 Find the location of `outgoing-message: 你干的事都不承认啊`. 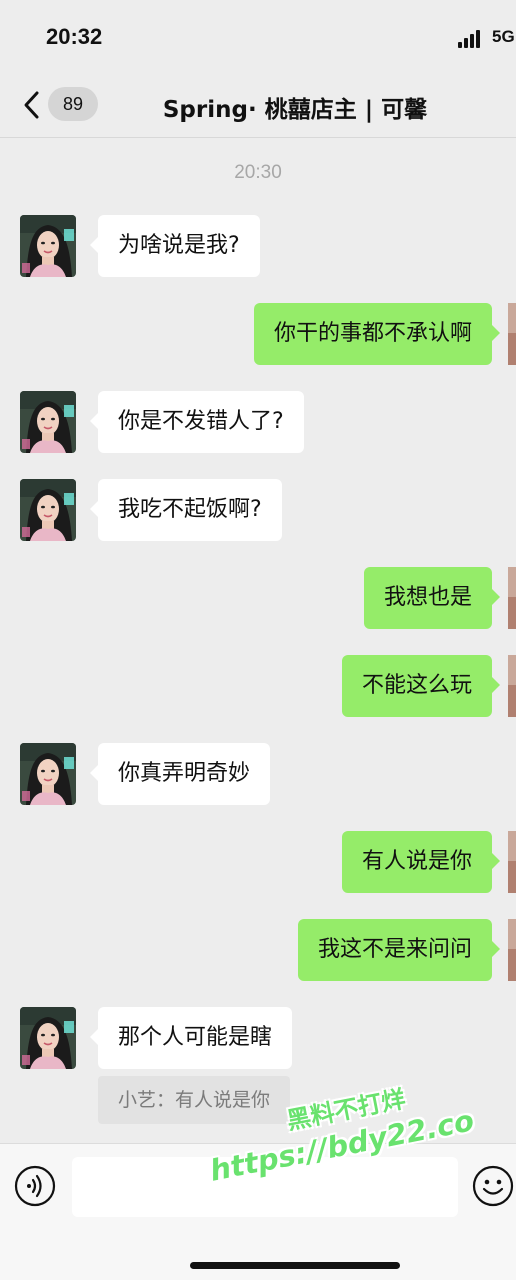

outgoing-message: 你干的事都不承认啊 is located at coordinates (377, 334).